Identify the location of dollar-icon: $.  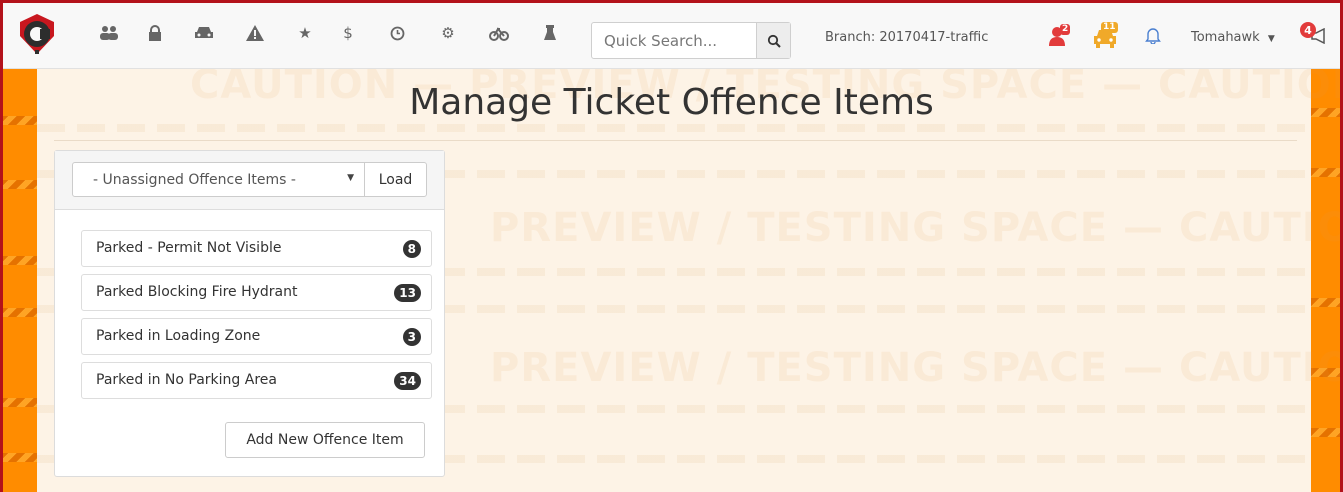
(348, 33).